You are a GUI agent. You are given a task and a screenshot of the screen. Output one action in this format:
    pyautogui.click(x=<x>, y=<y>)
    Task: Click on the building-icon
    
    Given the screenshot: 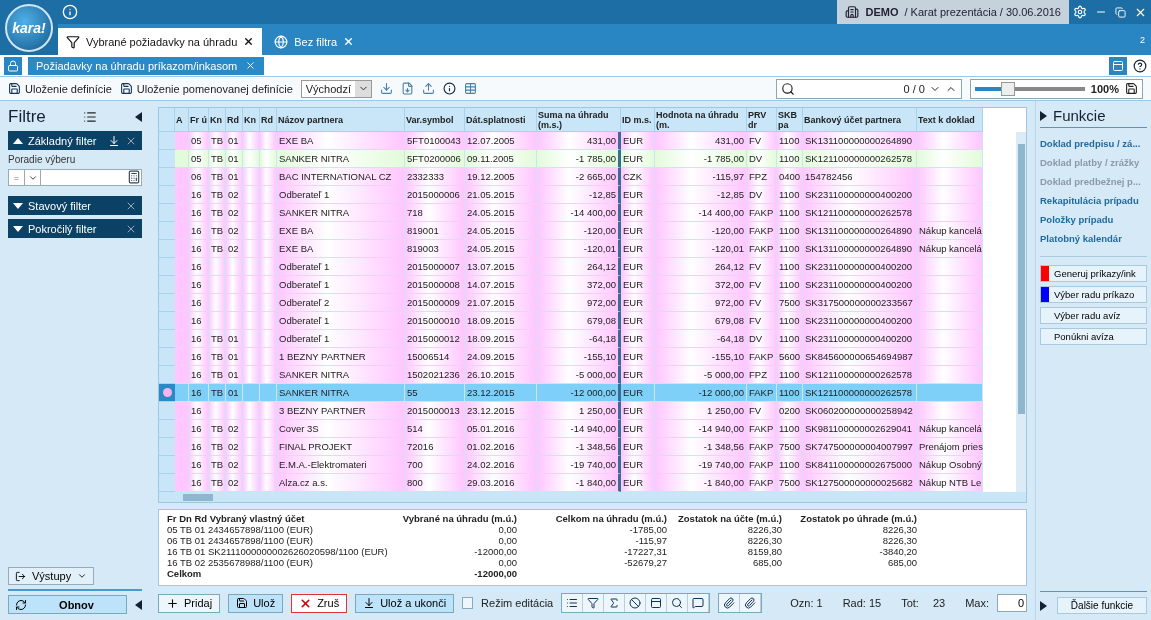 What is the action you would take?
    pyautogui.click(x=852, y=12)
    